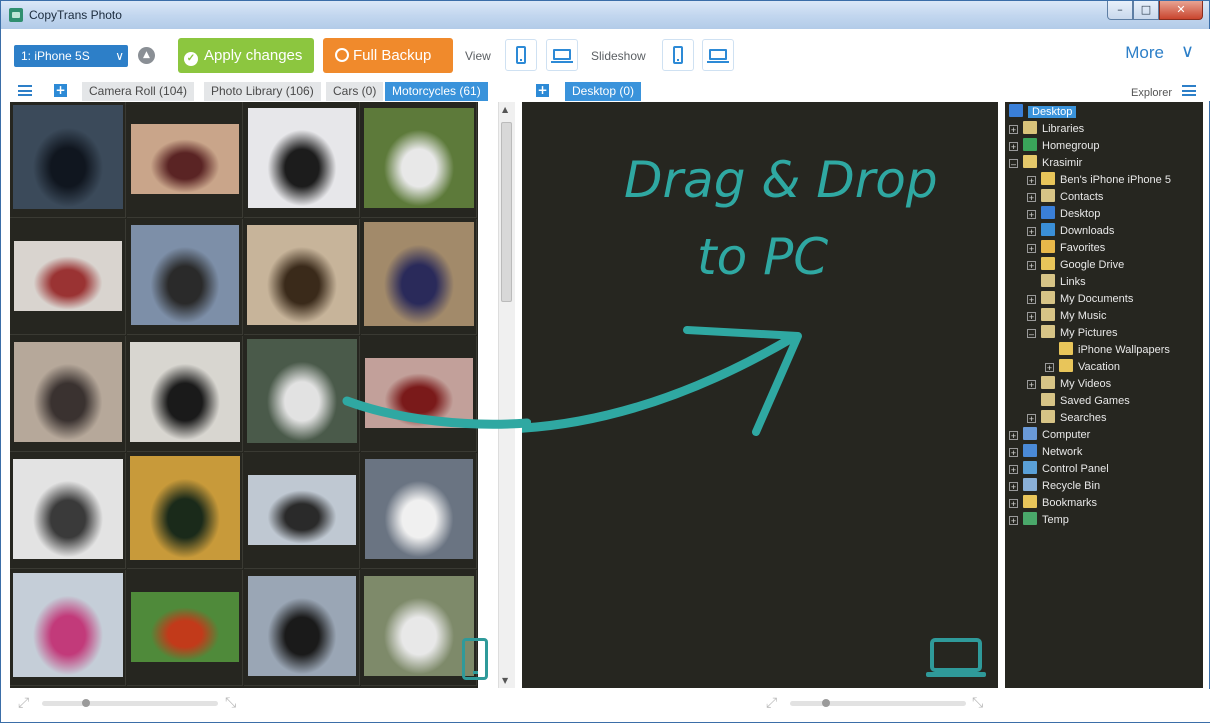  What do you see at coordinates (1189, 90) in the screenshot?
I see `explorer-menu-icon` at bounding box center [1189, 90].